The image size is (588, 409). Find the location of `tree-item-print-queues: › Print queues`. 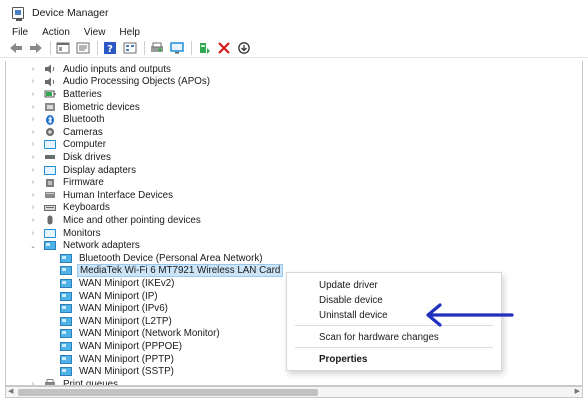

tree-item-print-queues: › Print queues is located at coordinates (74, 382).